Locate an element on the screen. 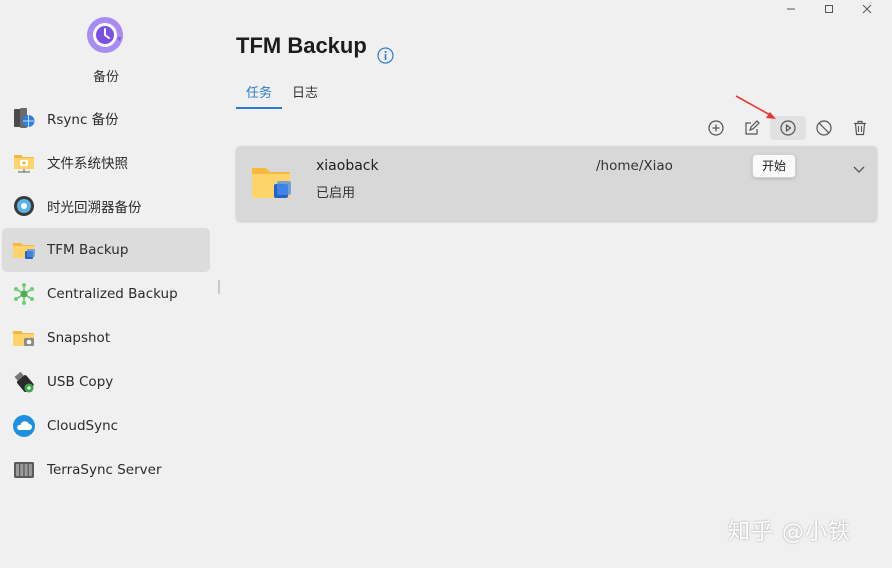  sidebar-item-time-machine: 时光回溯器备份 is located at coordinates (106, 206).